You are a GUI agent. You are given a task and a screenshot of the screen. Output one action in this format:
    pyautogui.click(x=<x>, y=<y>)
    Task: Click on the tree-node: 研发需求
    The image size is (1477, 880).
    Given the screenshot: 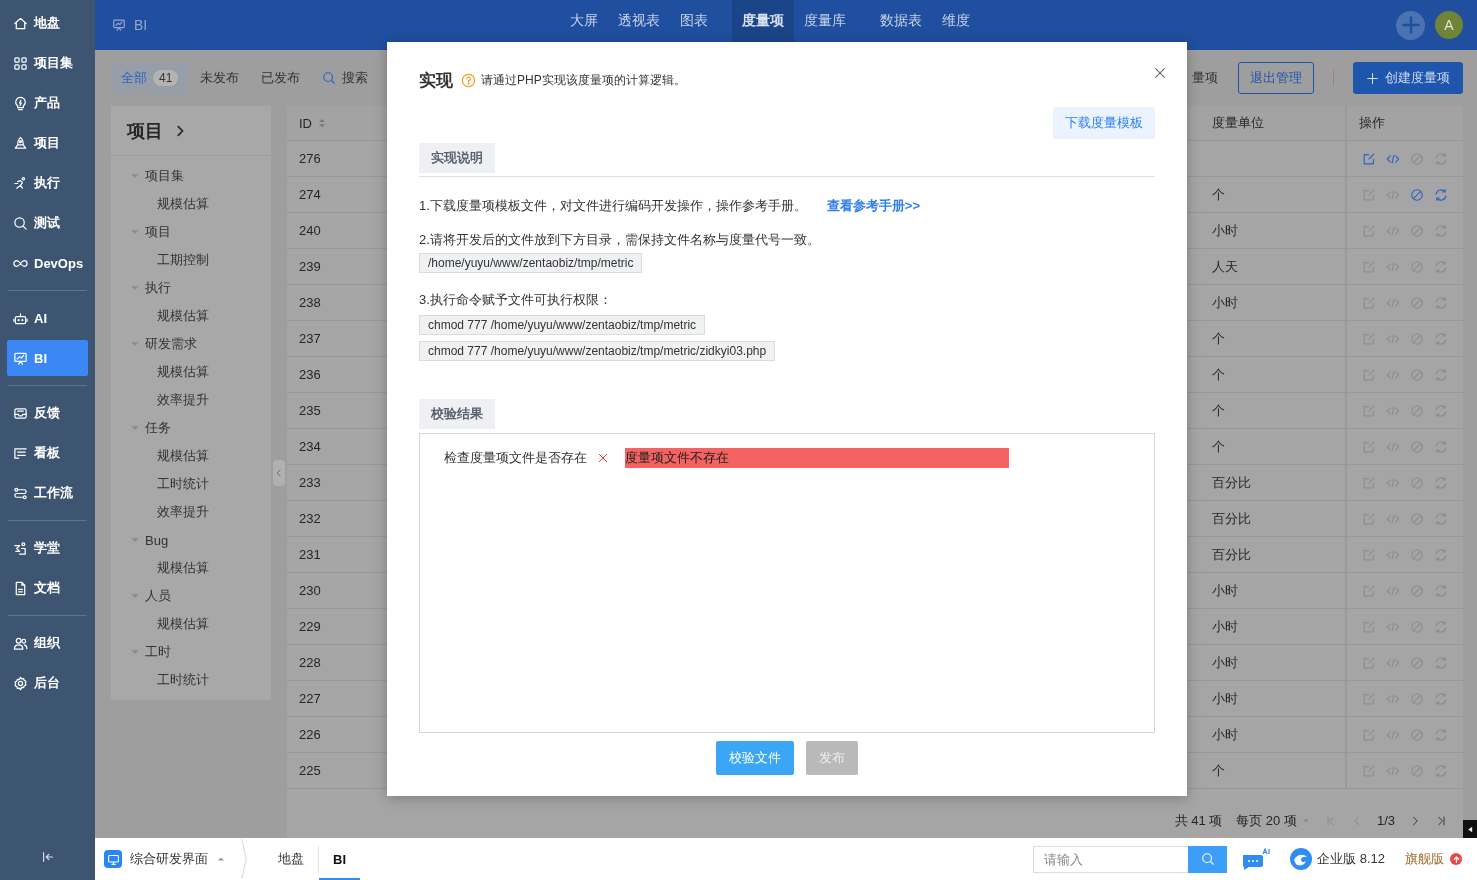 What is the action you would take?
    pyautogui.click(x=191, y=344)
    